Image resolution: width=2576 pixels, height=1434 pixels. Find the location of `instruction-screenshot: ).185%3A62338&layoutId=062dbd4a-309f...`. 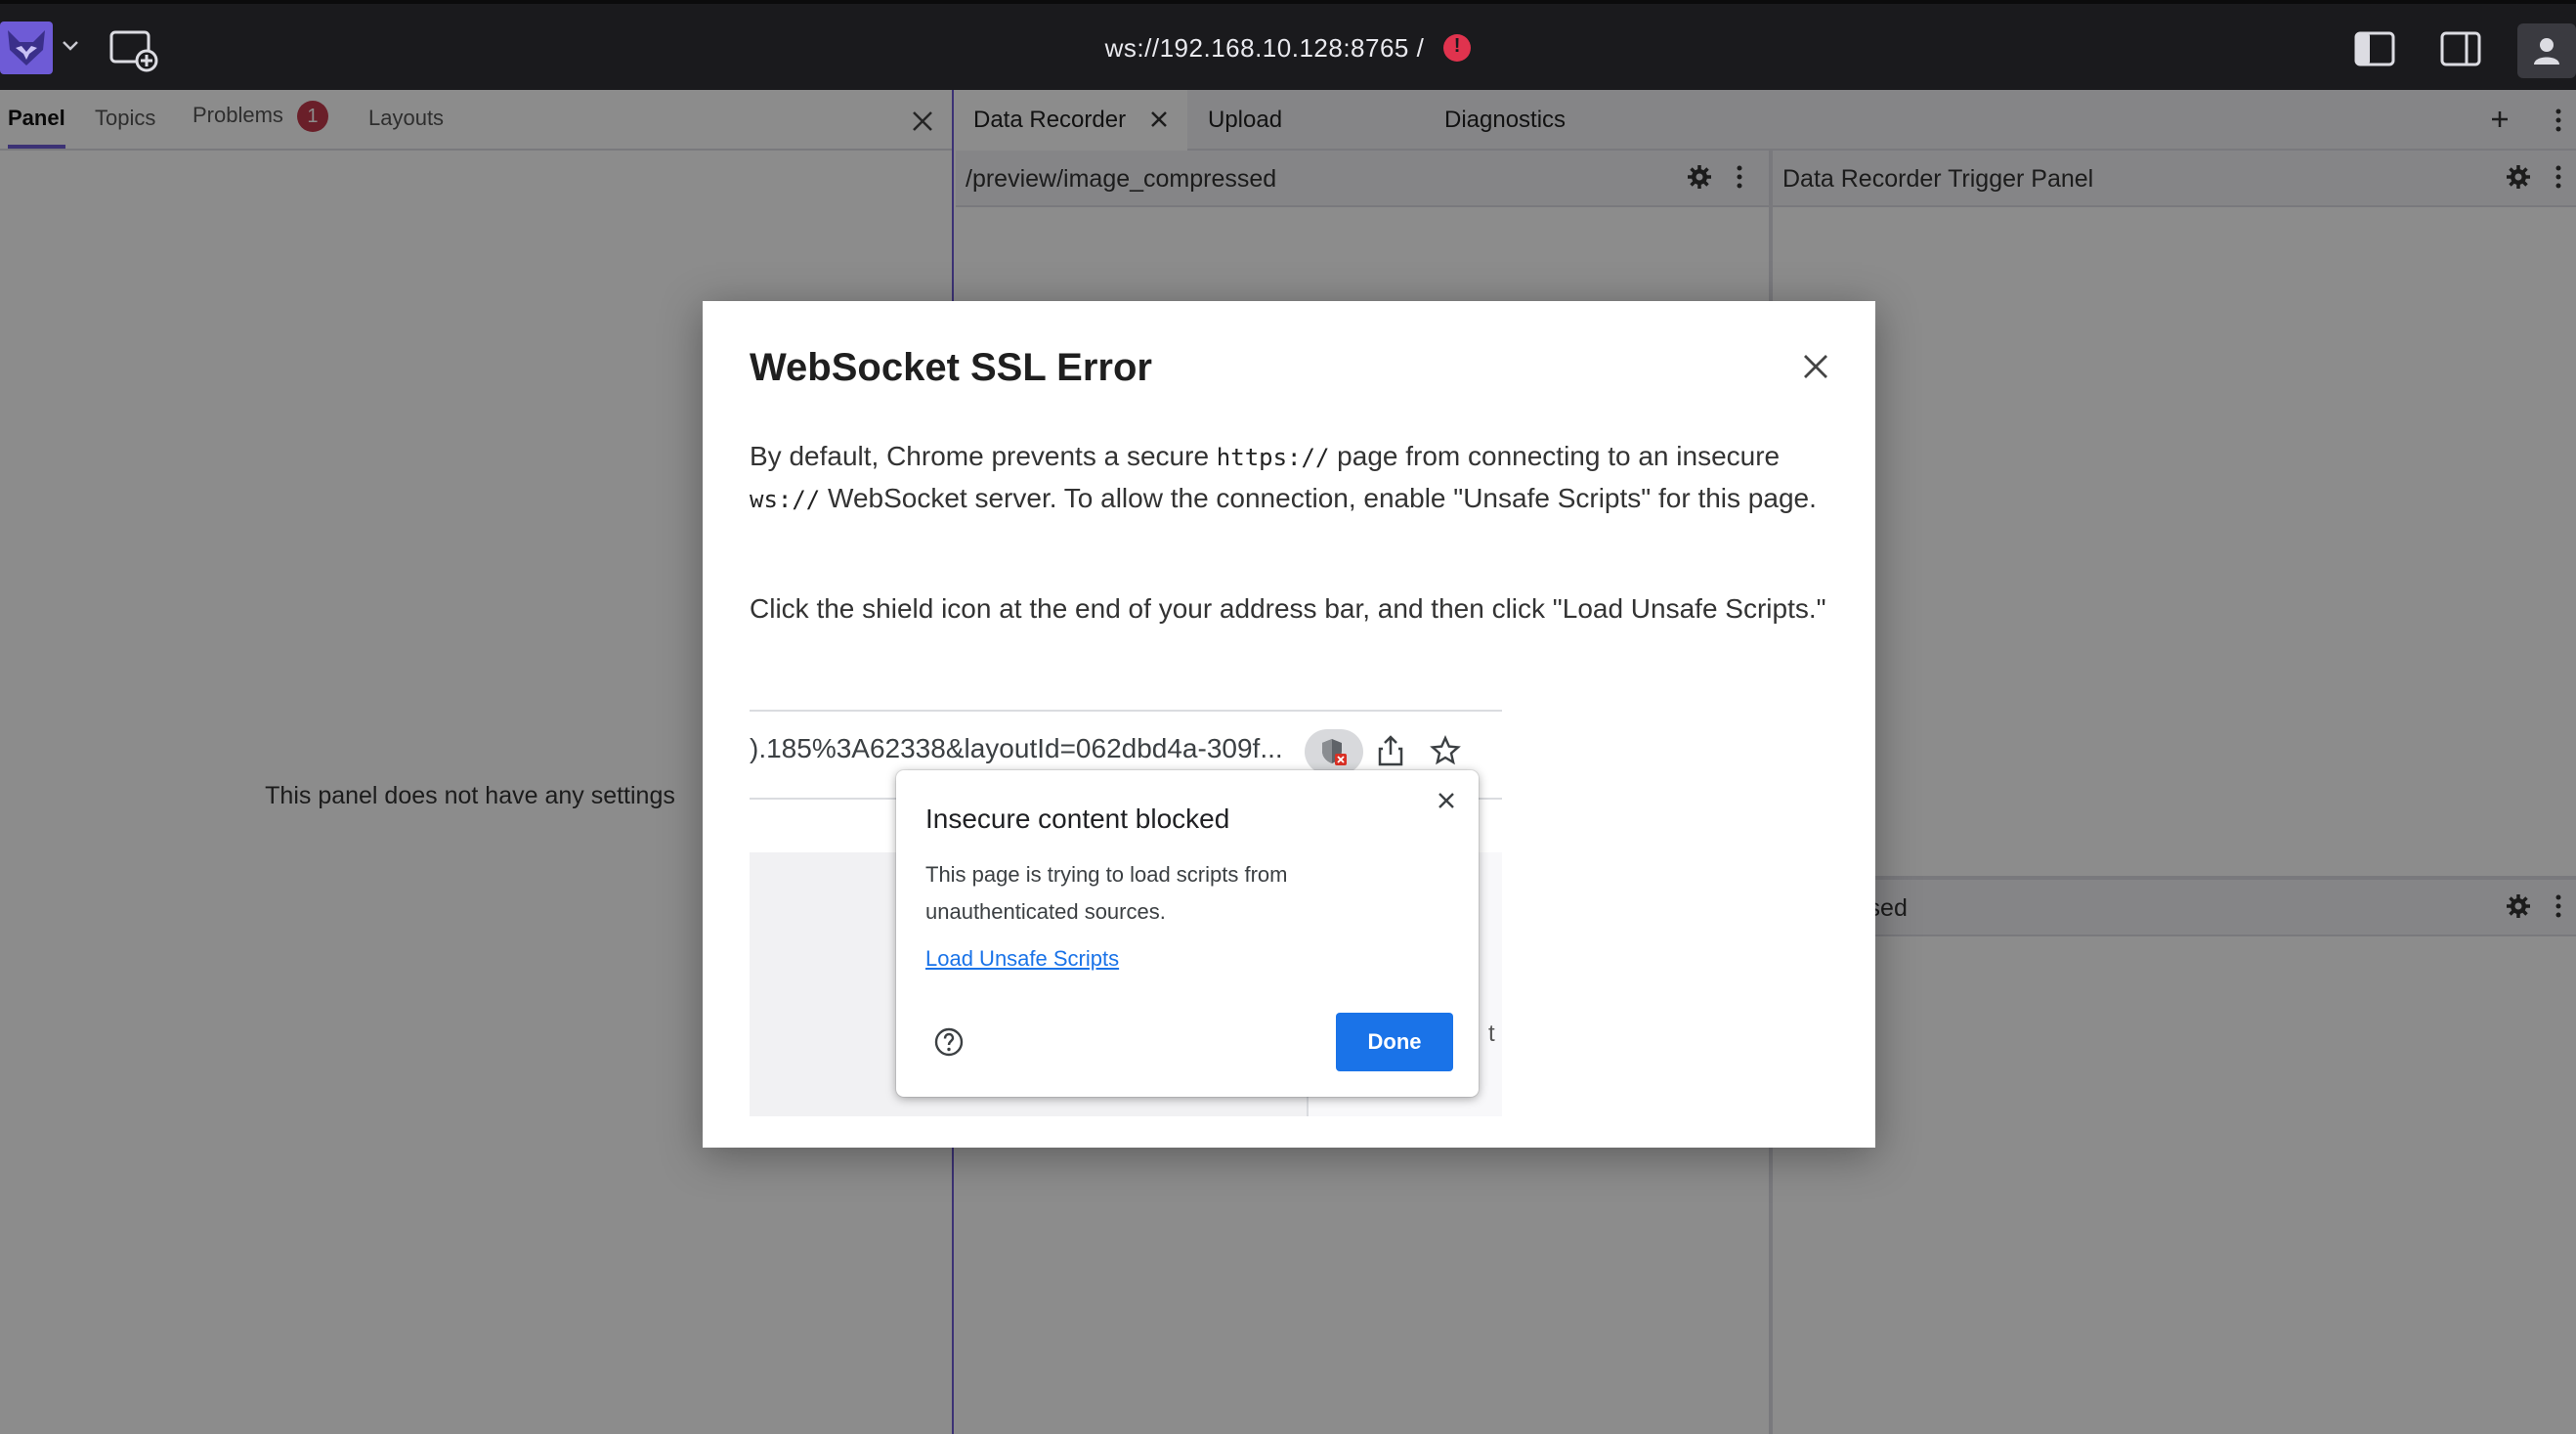

instruction-screenshot: ).185%3A62338&layoutId=062dbd4a-309f... is located at coordinates (1126, 909).